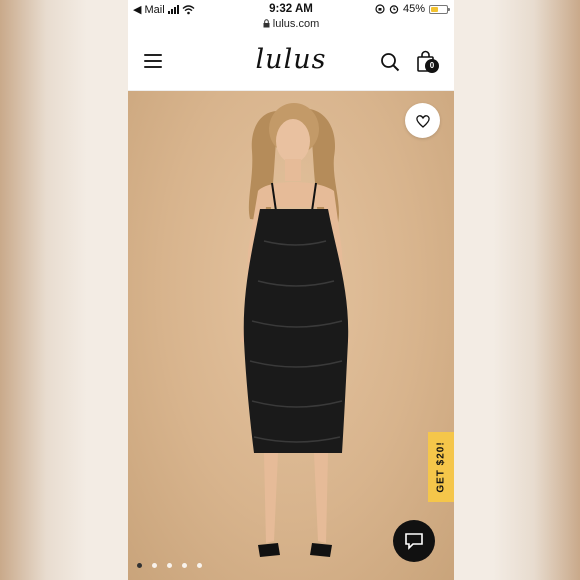 Image resolution: width=580 pixels, height=580 pixels. I want to click on chat-button, so click(414, 541).